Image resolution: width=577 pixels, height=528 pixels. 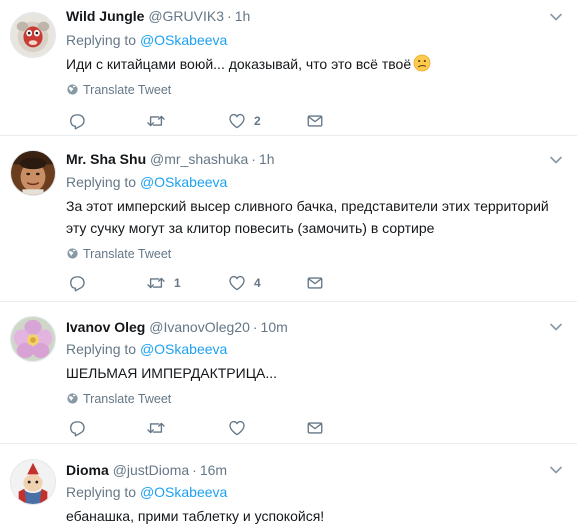 What do you see at coordinates (105, 327) in the screenshot?
I see `author-name: Ivanov Oleg` at bounding box center [105, 327].